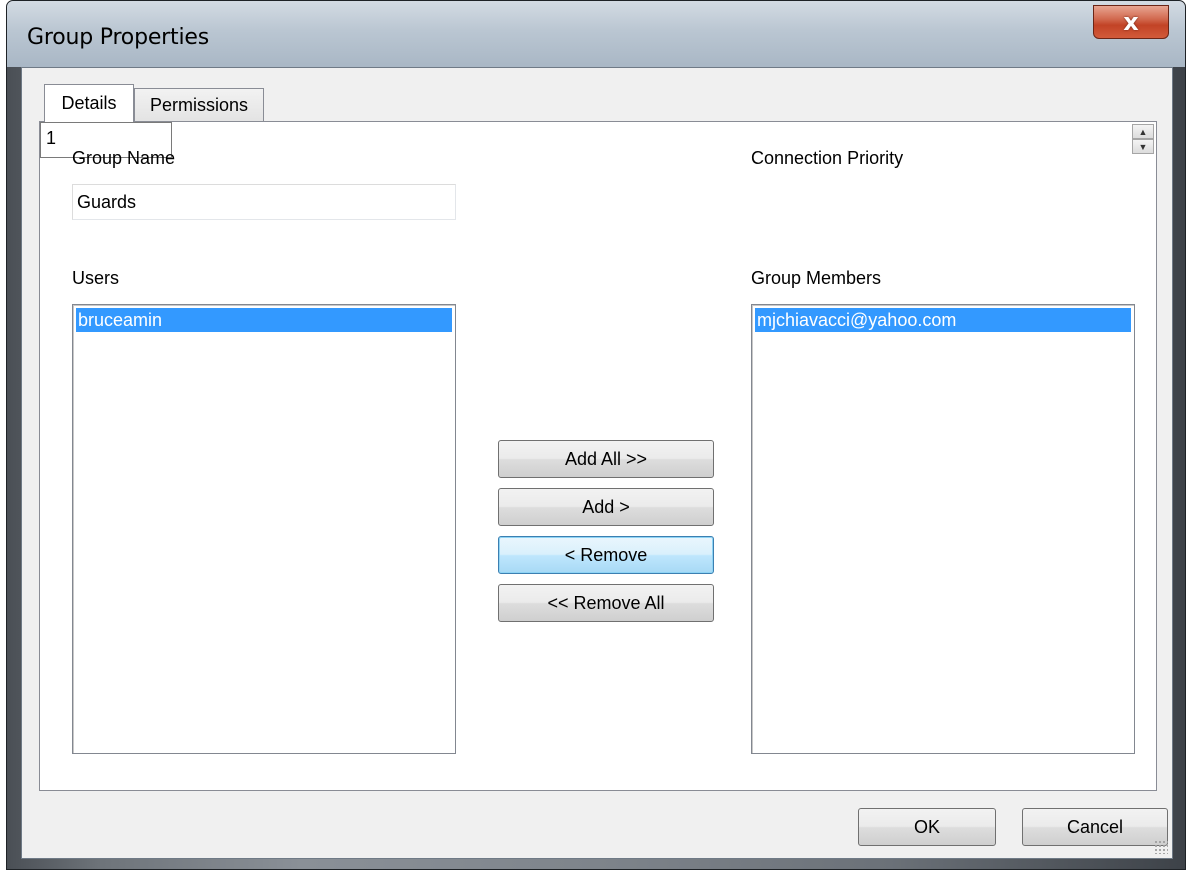 This screenshot has height=872, width=1191. What do you see at coordinates (1143, 131) in the screenshot?
I see `arrow-up-icon: ▲` at bounding box center [1143, 131].